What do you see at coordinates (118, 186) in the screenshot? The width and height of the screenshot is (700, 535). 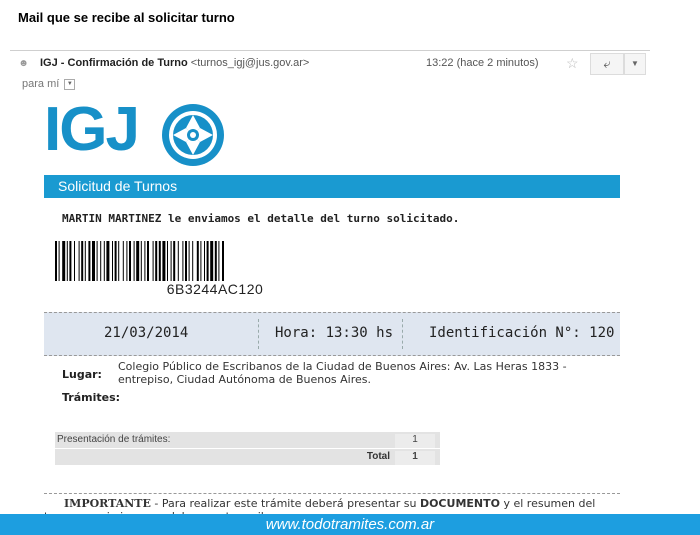 I see `banner-title: Solicitud de Turnos` at bounding box center [118, 186].